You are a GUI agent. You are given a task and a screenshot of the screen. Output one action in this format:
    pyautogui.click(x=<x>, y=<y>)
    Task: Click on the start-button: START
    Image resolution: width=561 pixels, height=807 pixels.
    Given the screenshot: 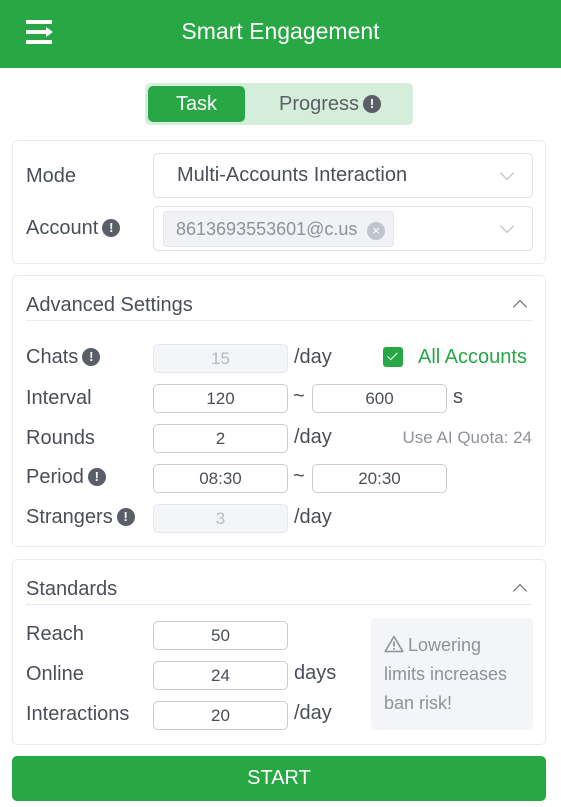 What is the action you would take?
    pyautogui.click(x=279, y=778)
    